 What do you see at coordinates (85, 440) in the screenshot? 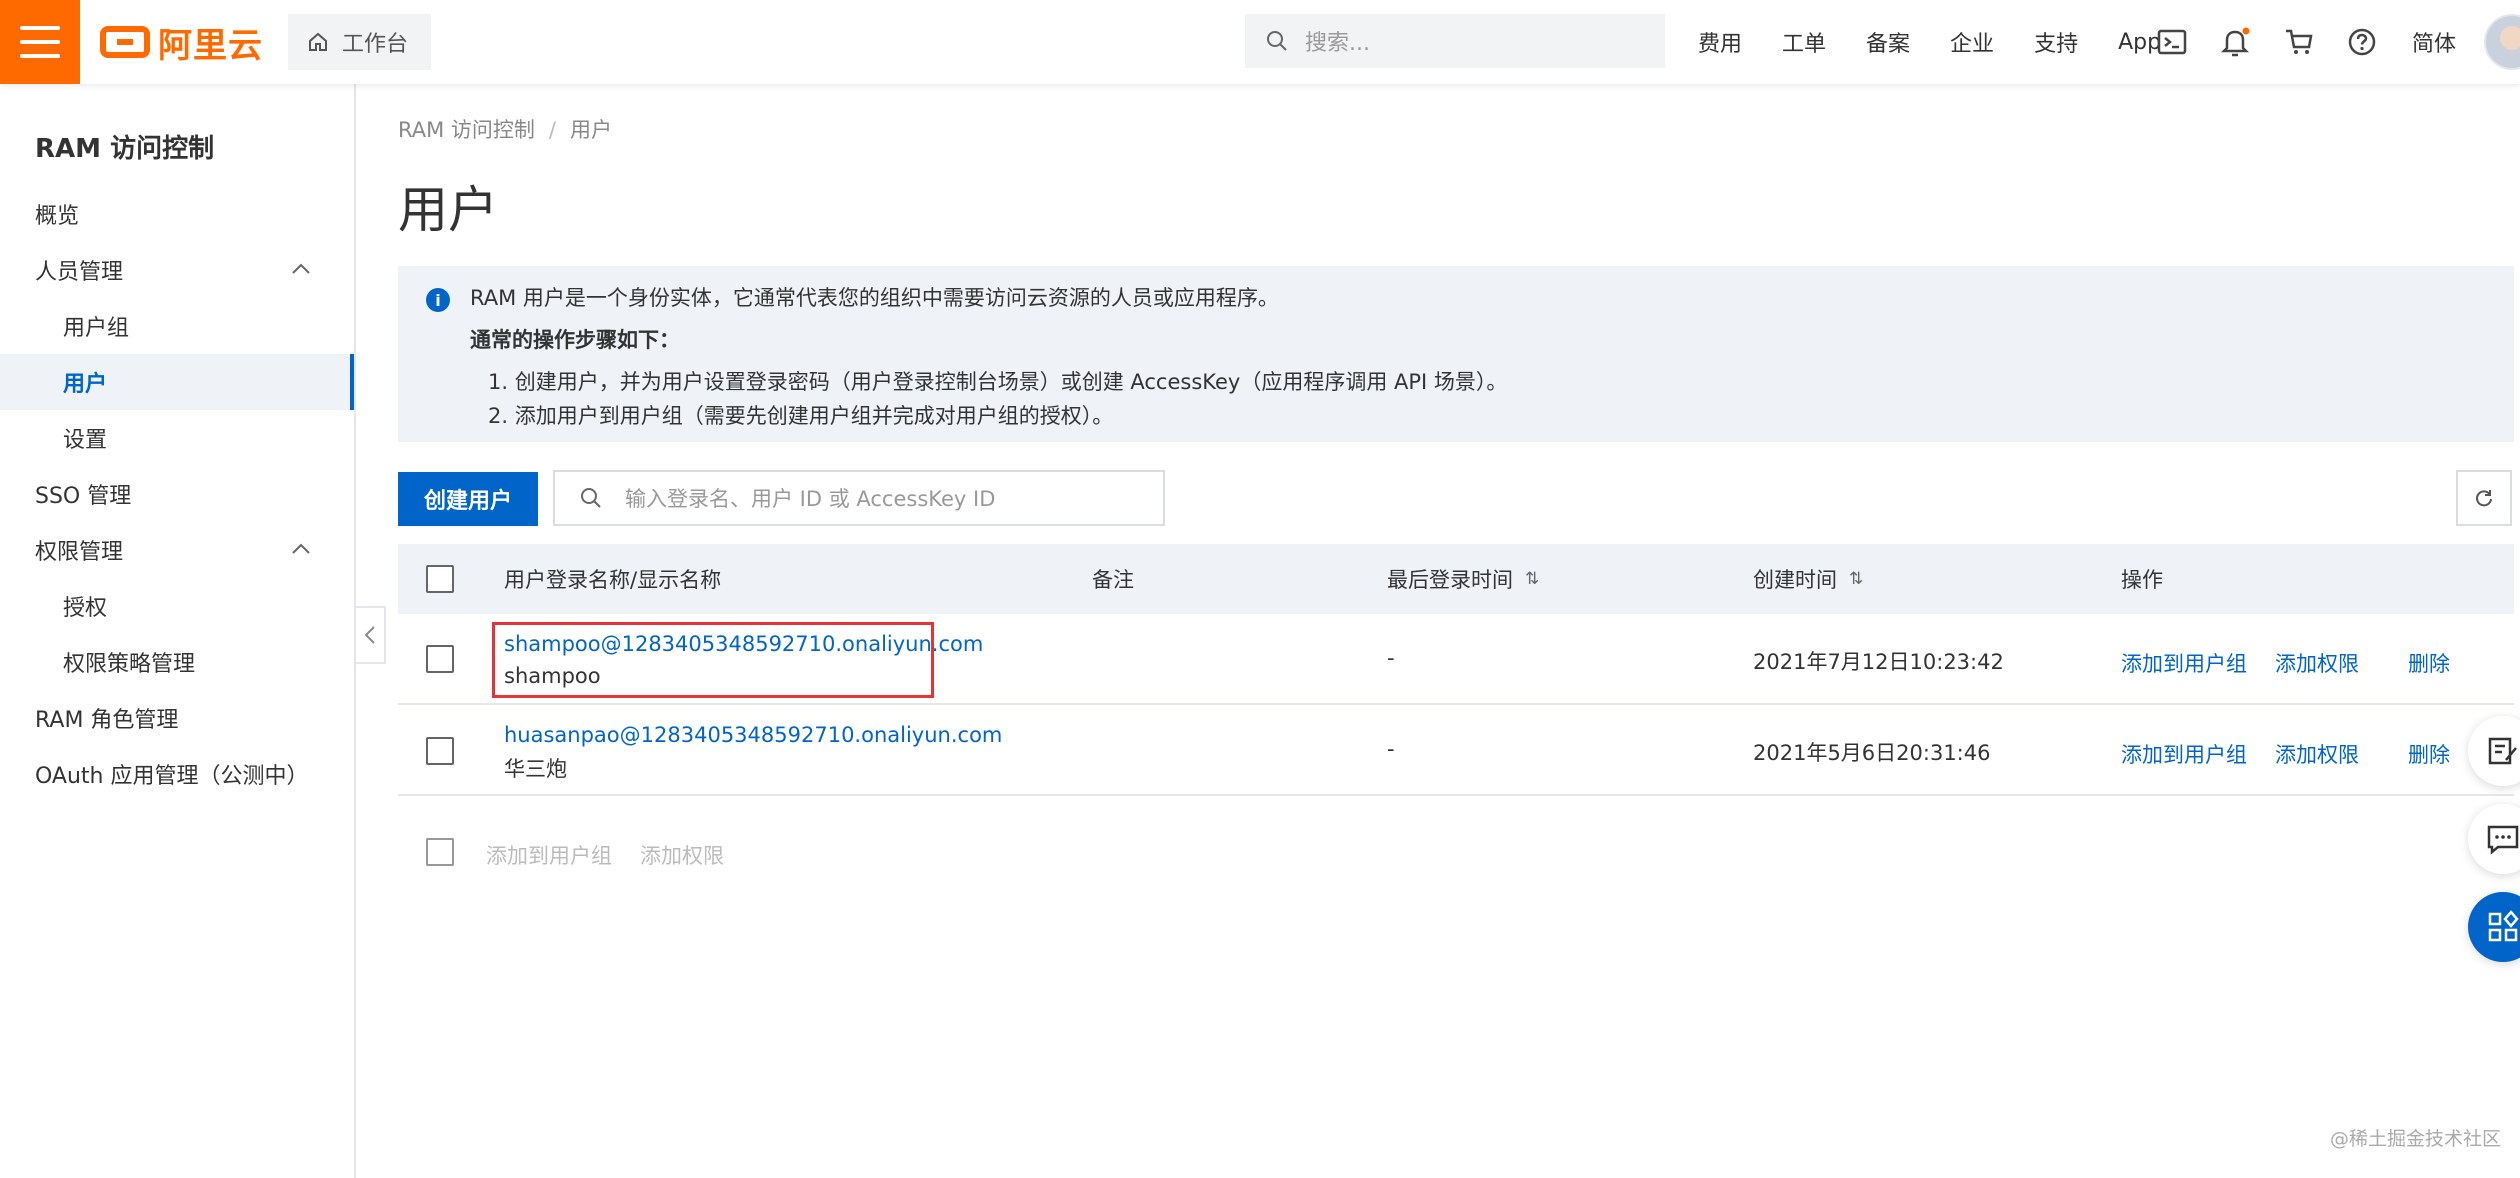
I see `sidebar-item-label: 设置` at bounding box center [85, 440].